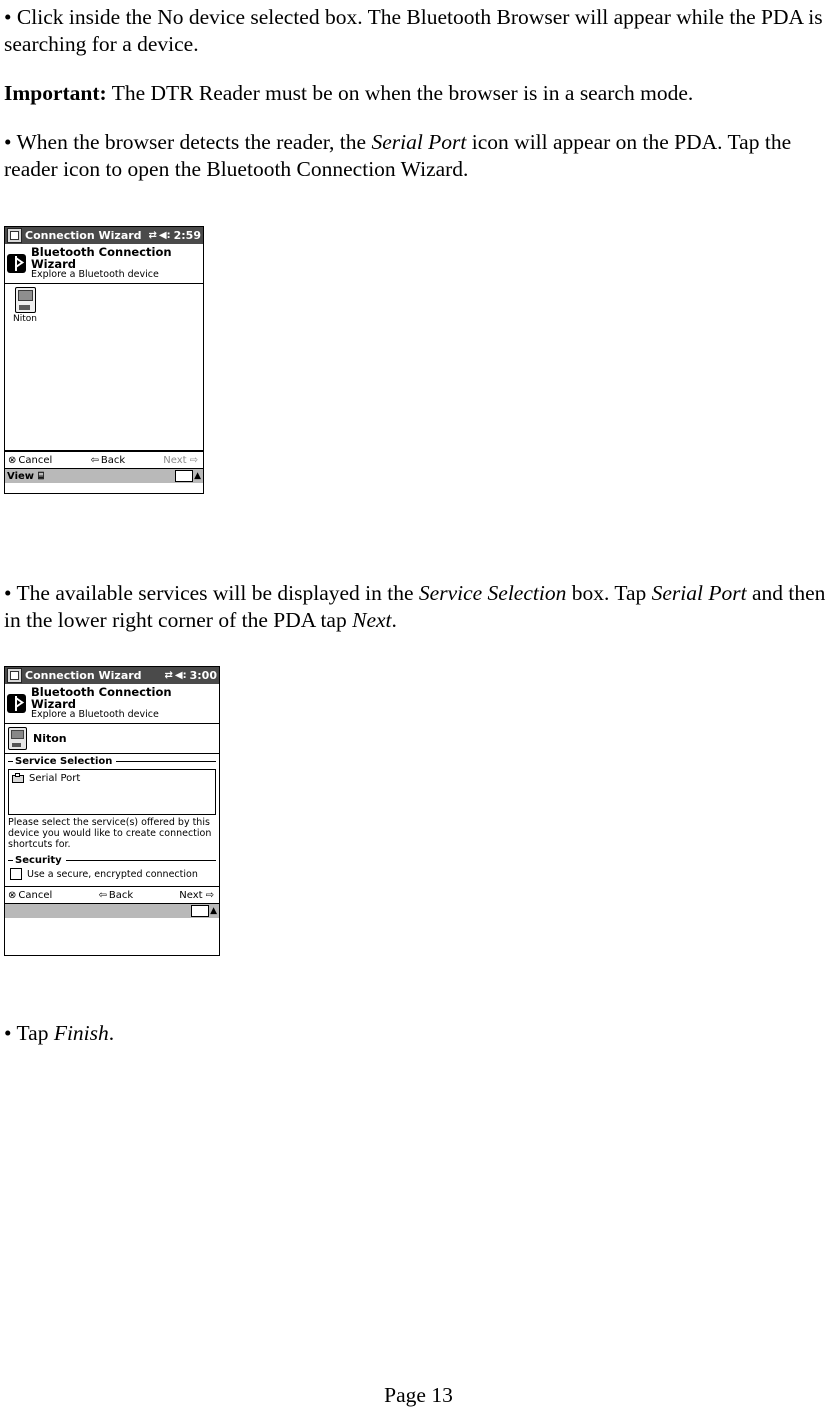 The width and height of the screenshot is (837, 1422). Describe the element at coordinates (91, 476) in the screenshot. I see `view-menu: View ⌸` at that location.